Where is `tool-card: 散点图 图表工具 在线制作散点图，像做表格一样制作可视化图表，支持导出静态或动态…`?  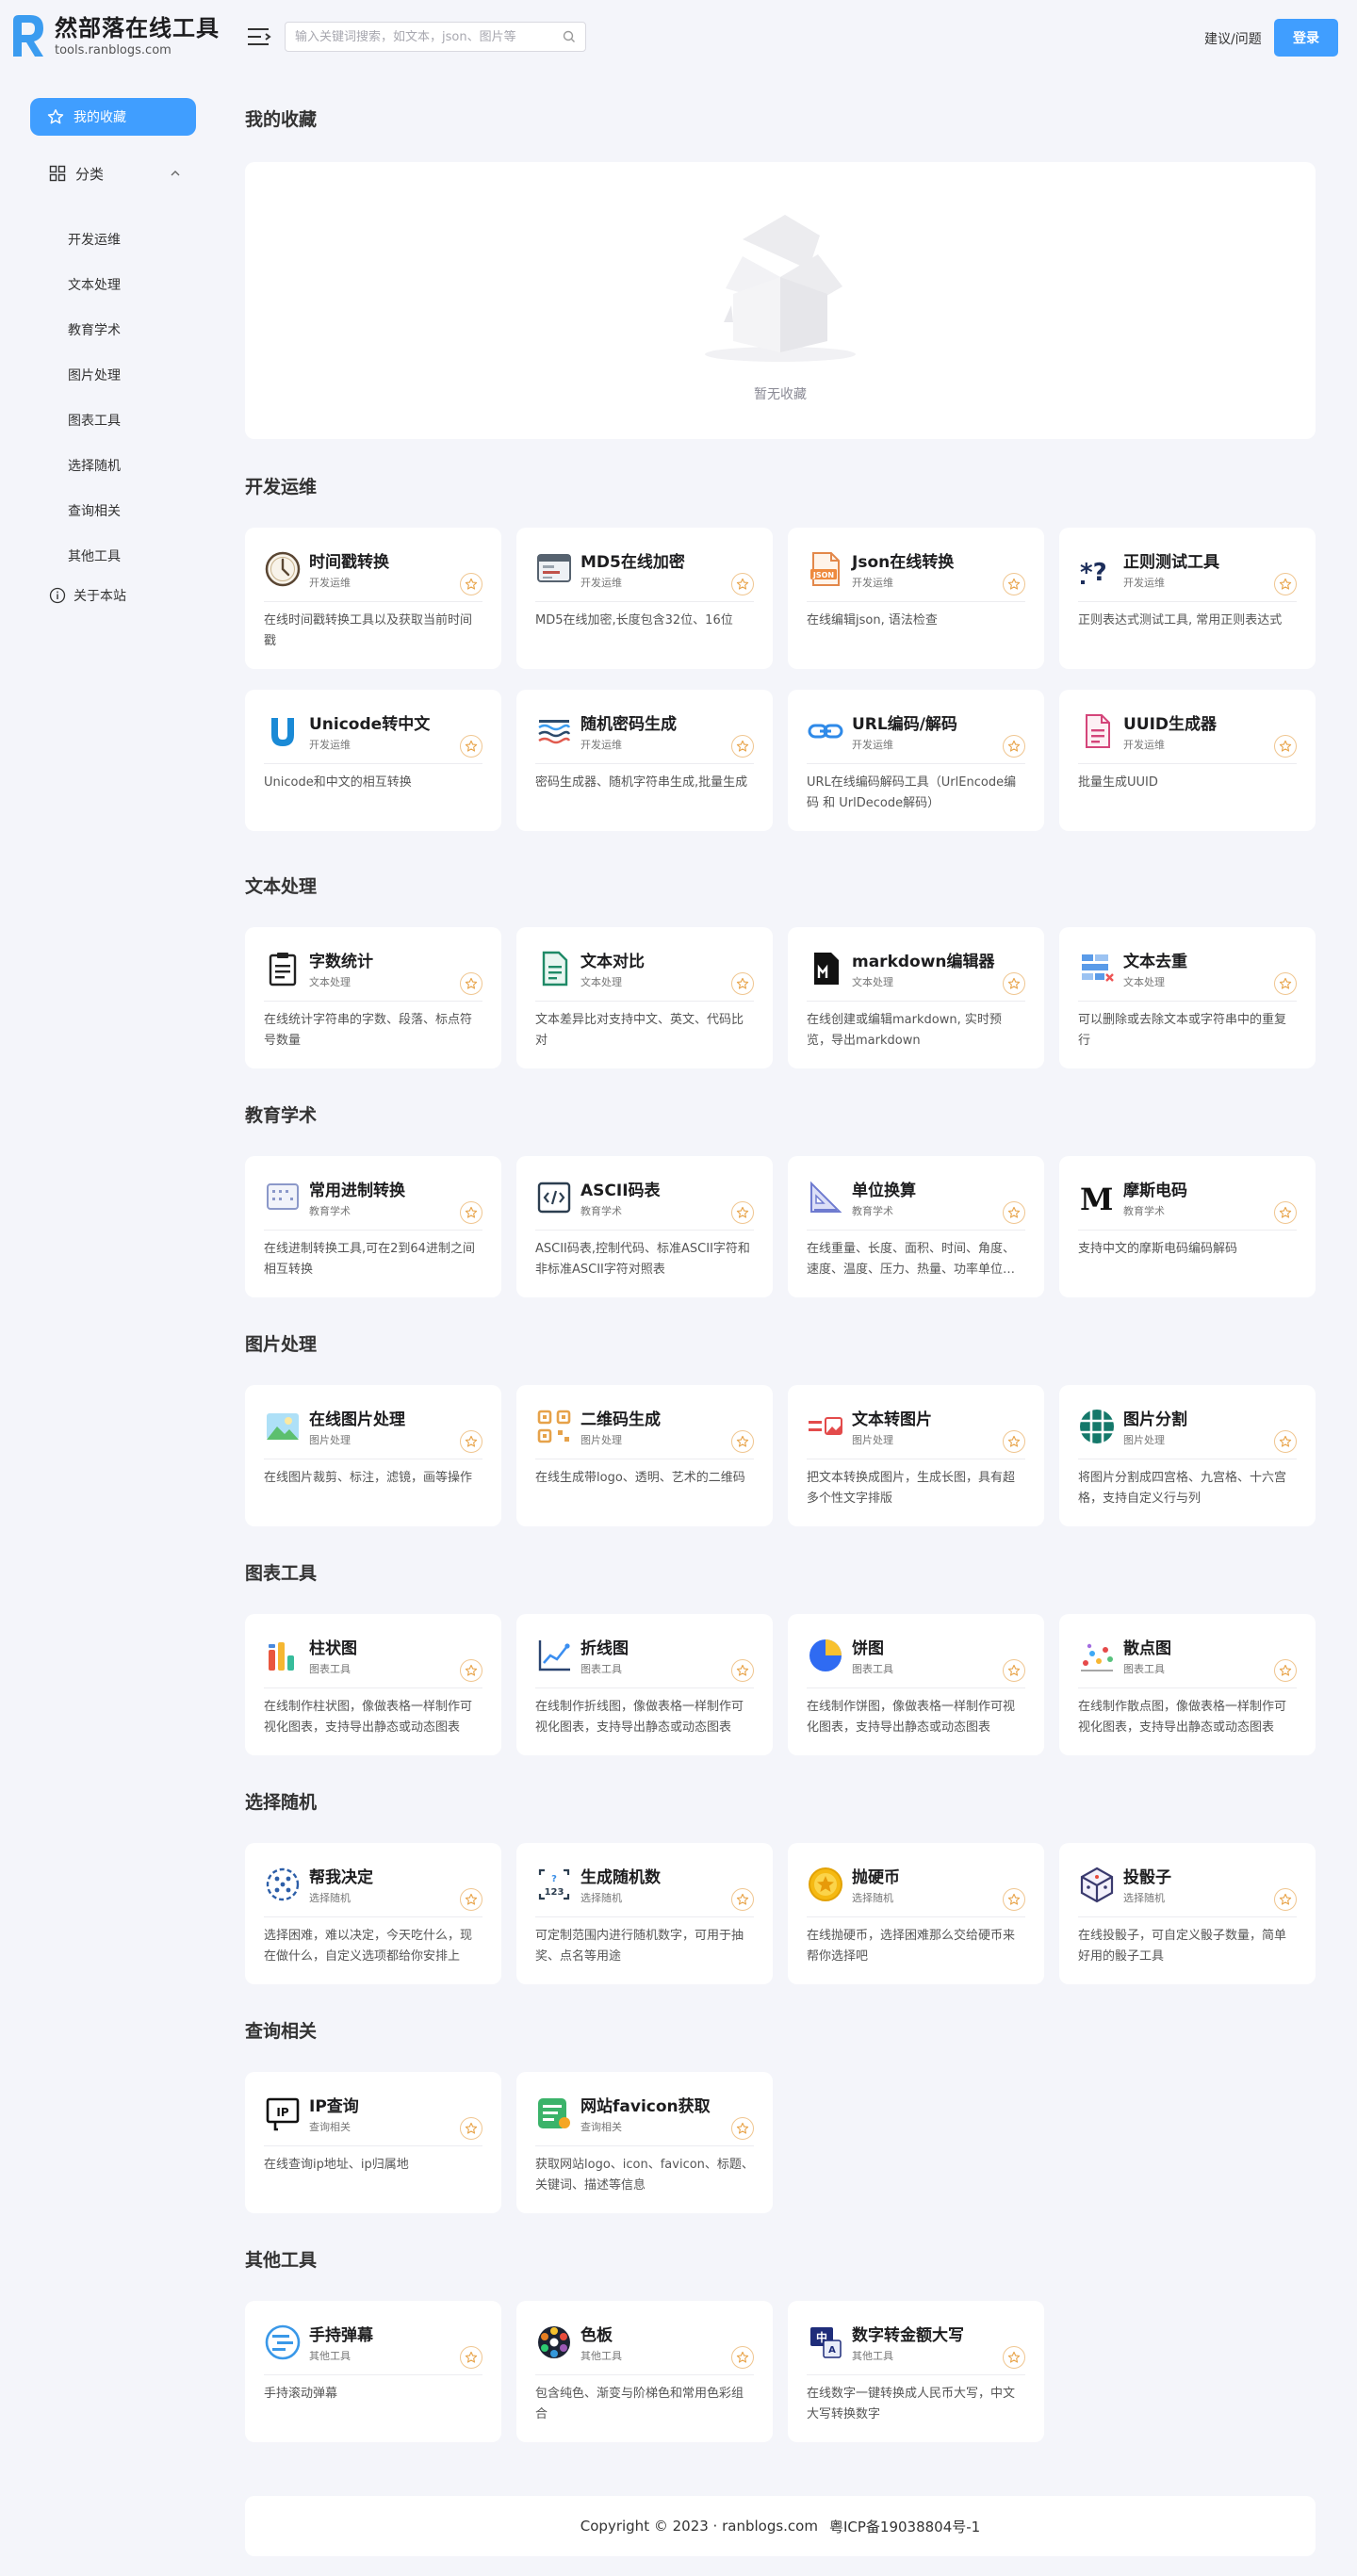 tool-card: 散点图 图表工具 在线制作散点图，像做表格一样制作可视化图表，支持导出静态或动态… is located at coordinates (1187, 1684).